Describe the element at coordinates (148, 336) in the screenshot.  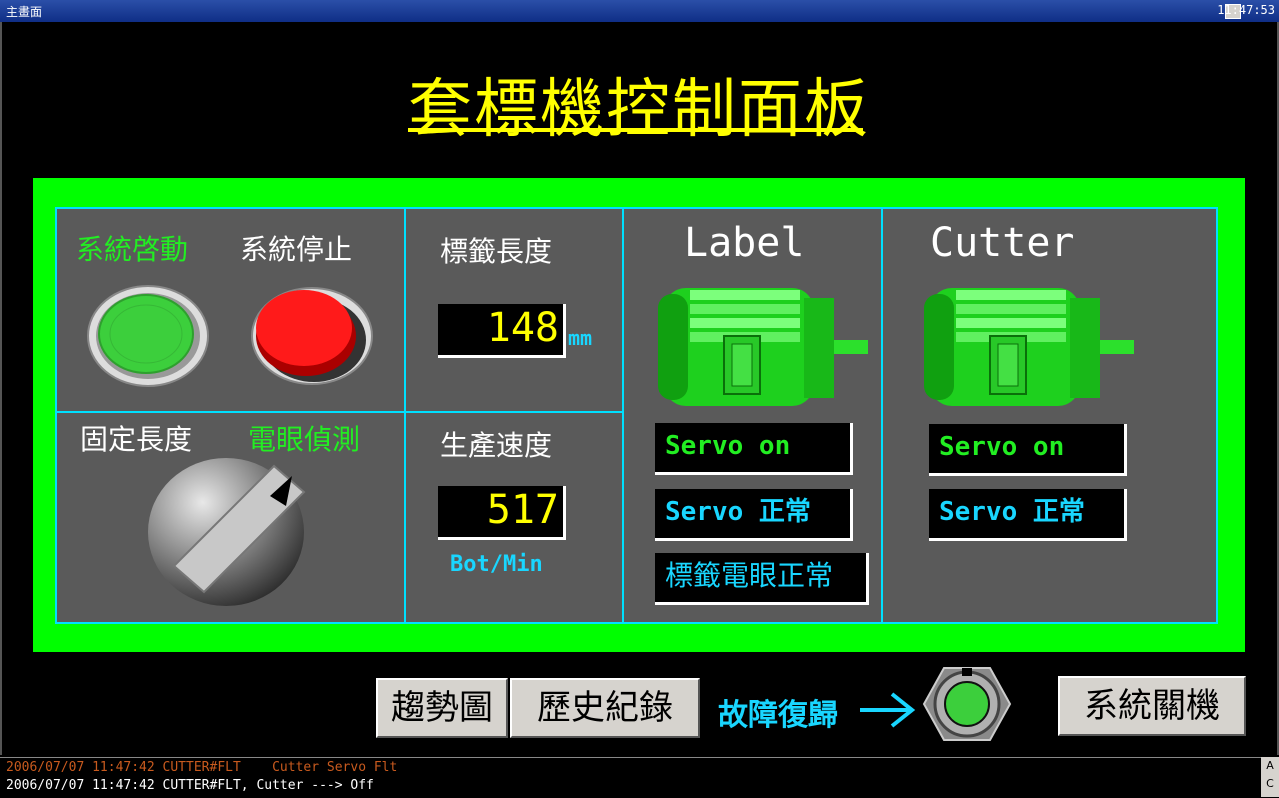
I see `start-button` at that location.